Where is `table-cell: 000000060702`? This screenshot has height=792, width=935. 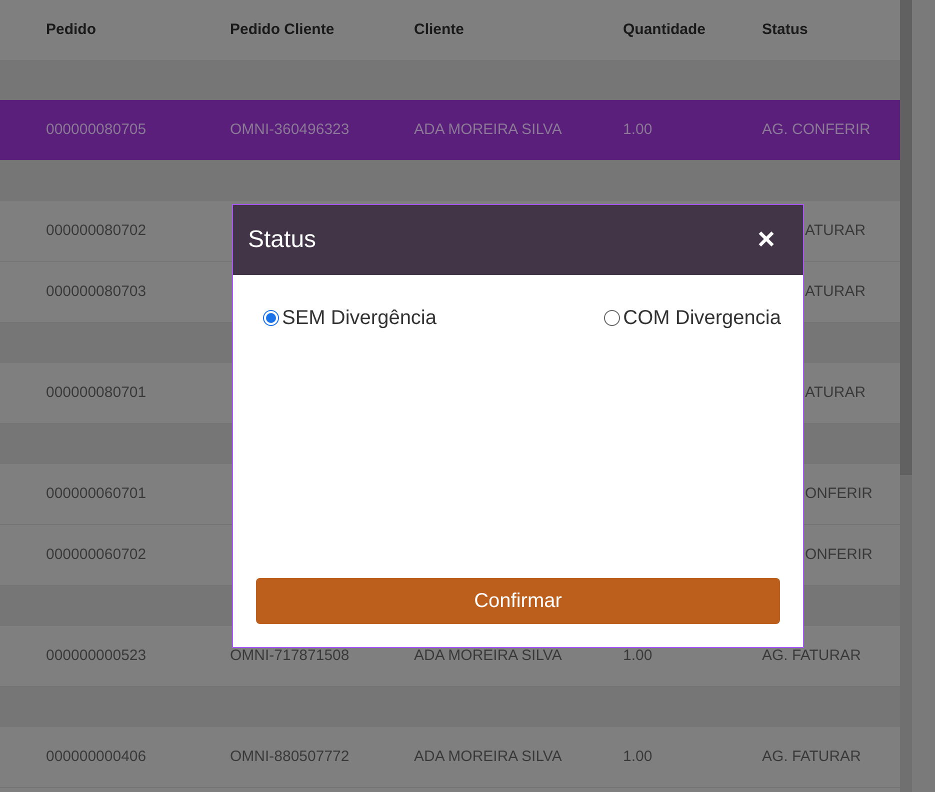
table-cell: 000000060702 is located at coordinates (96, 554).